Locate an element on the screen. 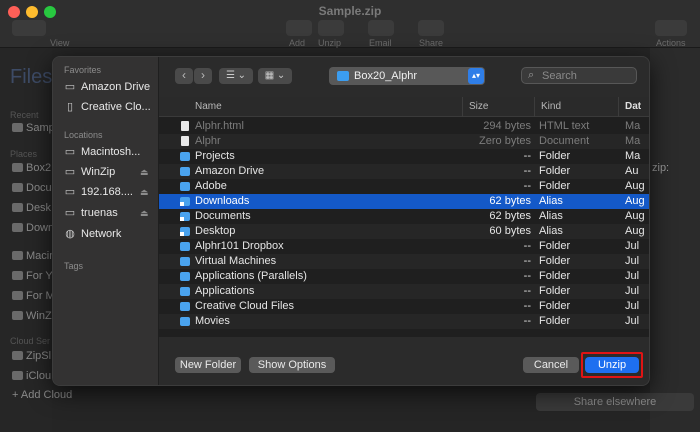 The image size is (700, 432). share-toolbar-button is located at coordinates (431, 28).